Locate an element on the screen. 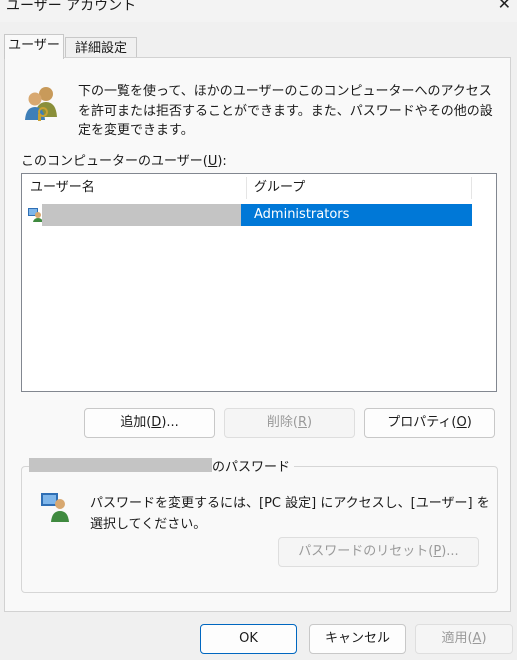 This screenshot has height=660, width=517. column-header-username: ユーザー名 is located at coordinates (62, 188).